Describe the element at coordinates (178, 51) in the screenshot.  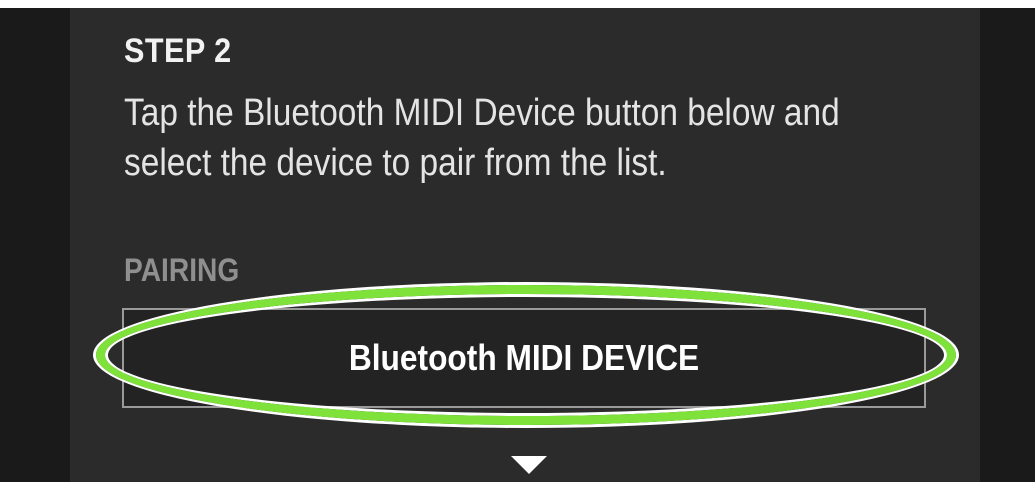
I see `step-title: STEP 2` at that location.